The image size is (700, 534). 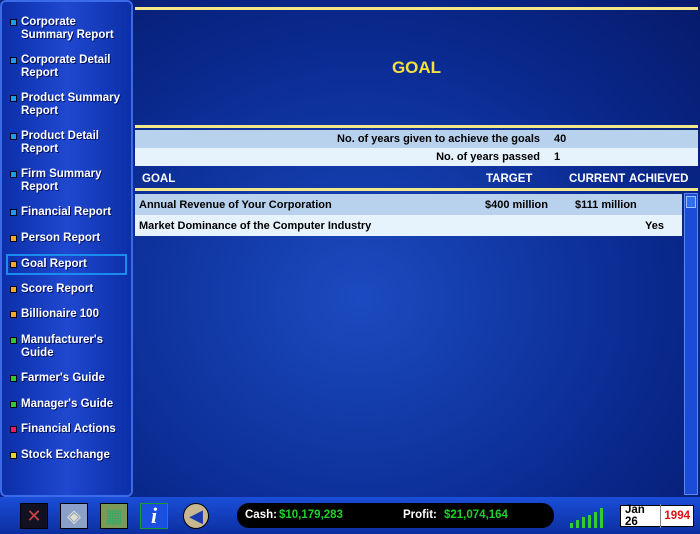 I want to click on sidebar-item-corporate-summary-report: Corporate Summary Report, so click(x=66, y=29).